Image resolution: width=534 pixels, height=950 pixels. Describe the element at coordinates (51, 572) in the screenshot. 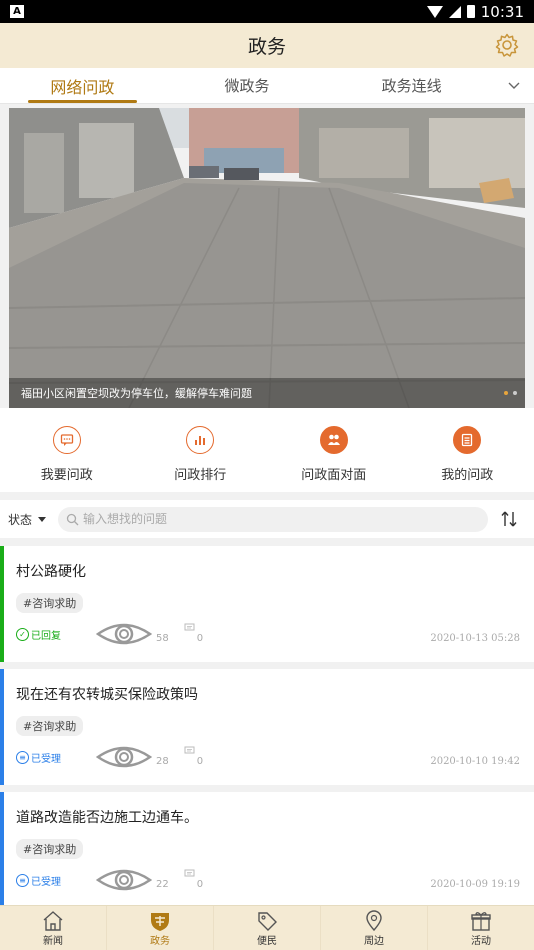

I see `item-title: 村公路硬化` at that location.